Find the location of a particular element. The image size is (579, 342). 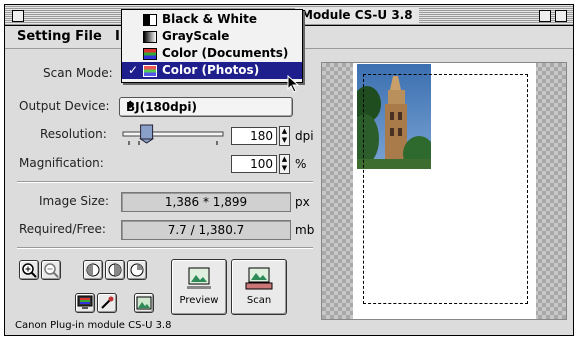

zoom-out-button is located at coordinates (51, 270).